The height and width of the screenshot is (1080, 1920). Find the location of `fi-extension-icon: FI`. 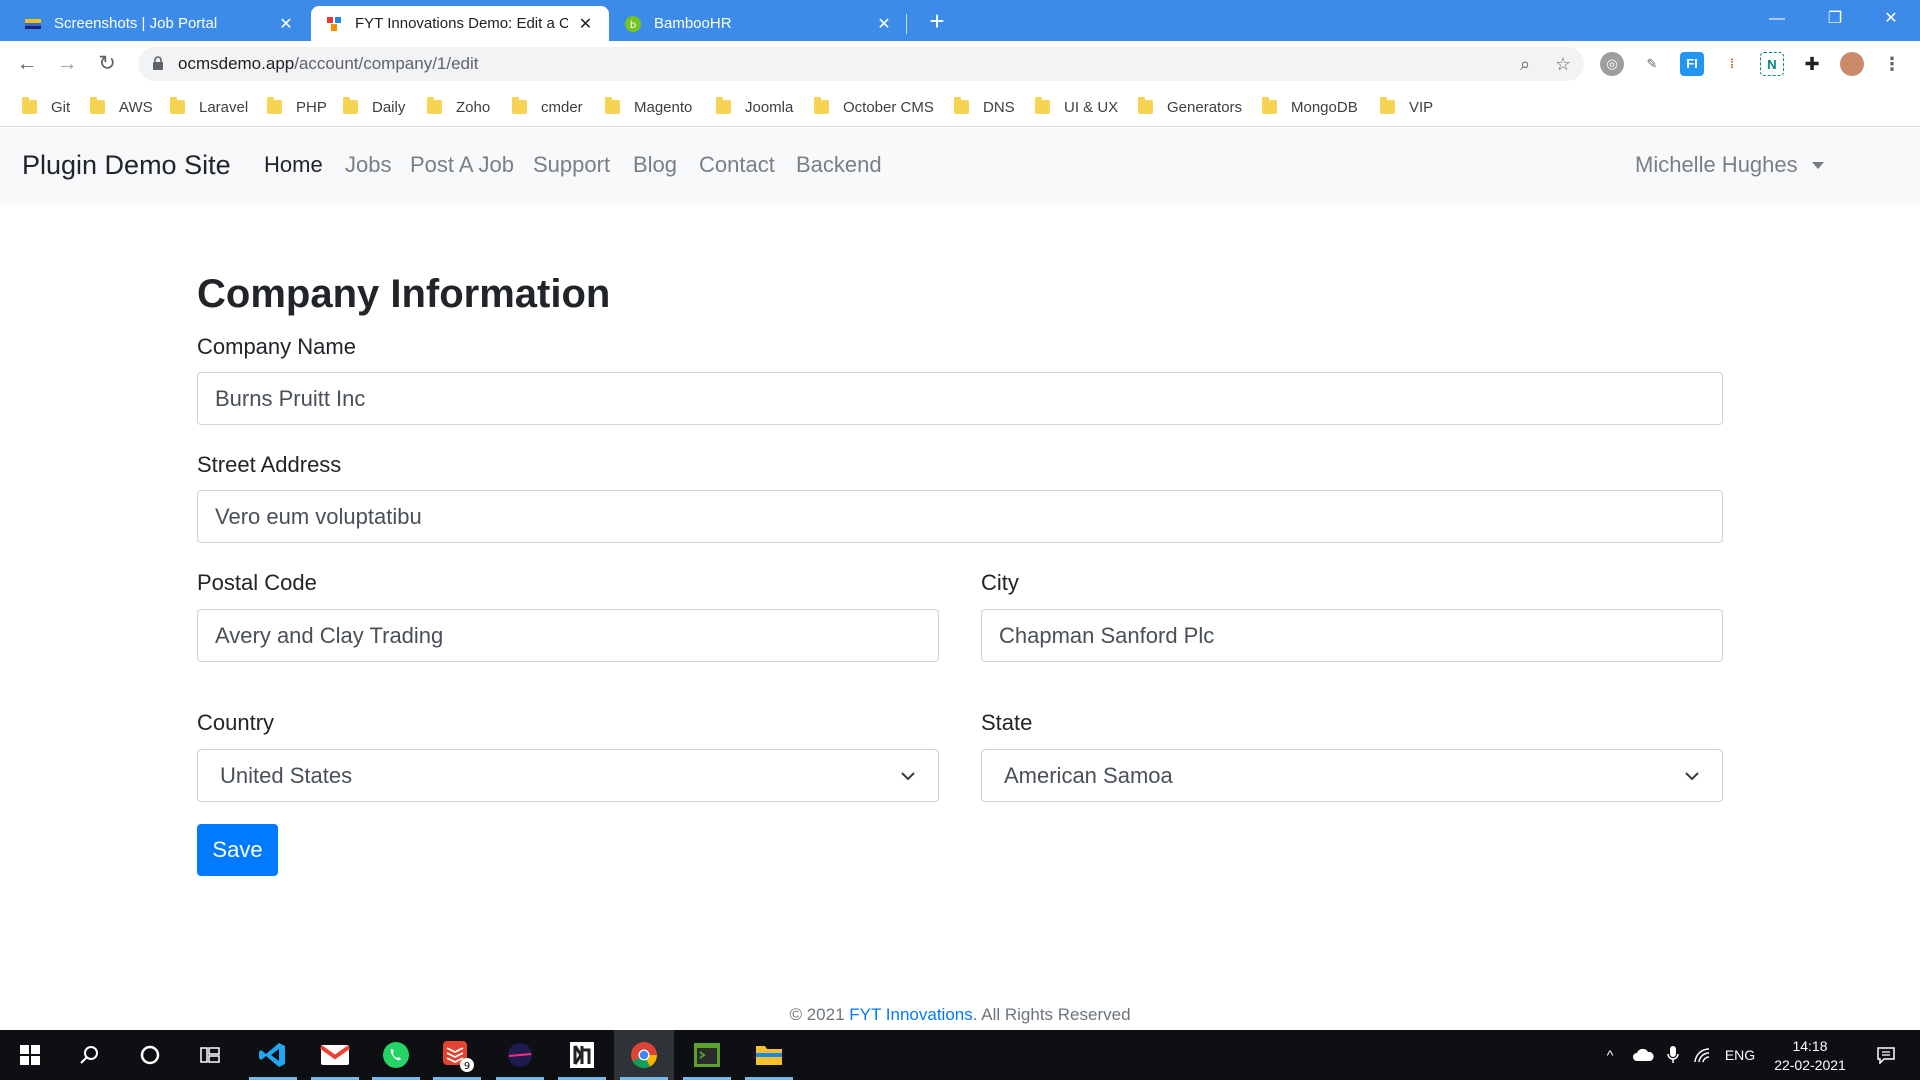

fi-extension-icon: FI is located at coordinates (1692, 64).